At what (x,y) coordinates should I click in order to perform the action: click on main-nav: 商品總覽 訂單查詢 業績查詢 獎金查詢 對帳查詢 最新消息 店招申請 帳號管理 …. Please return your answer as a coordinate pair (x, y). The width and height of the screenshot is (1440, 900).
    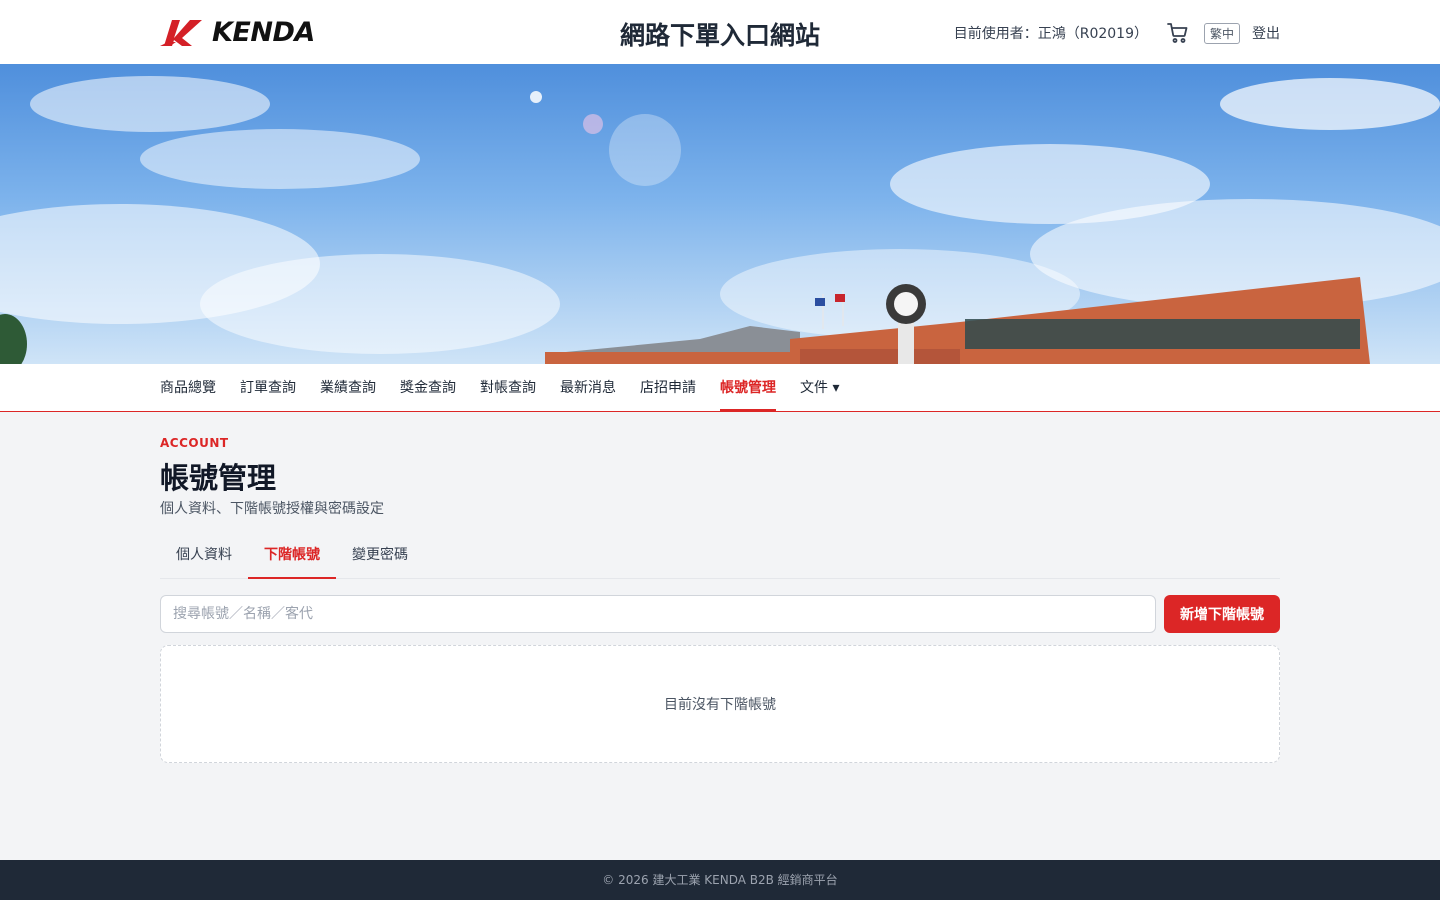
    Looking at the image, I should click on (720, 388).